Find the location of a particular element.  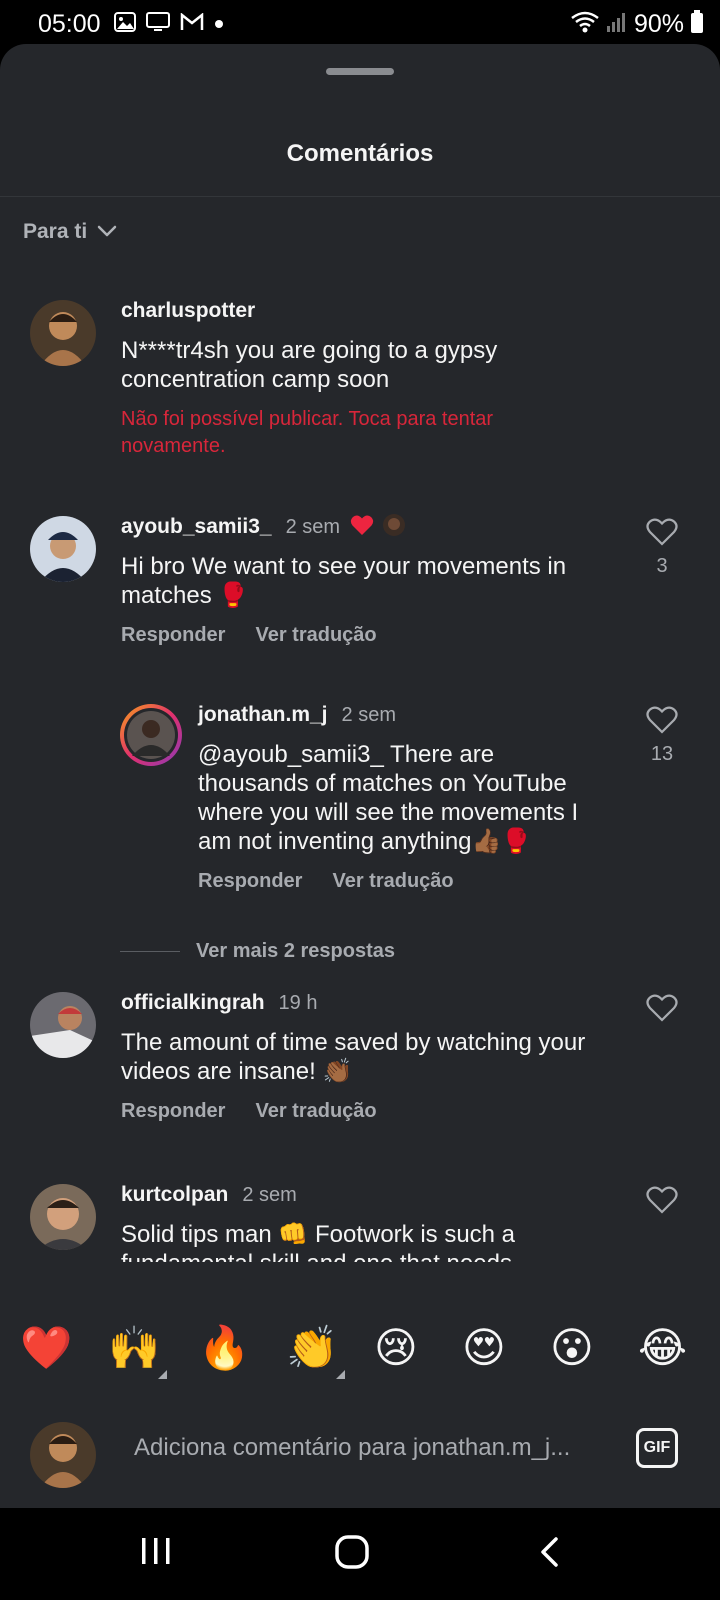

sort-dropdown: Para ti is located at coordinates (70, 232).